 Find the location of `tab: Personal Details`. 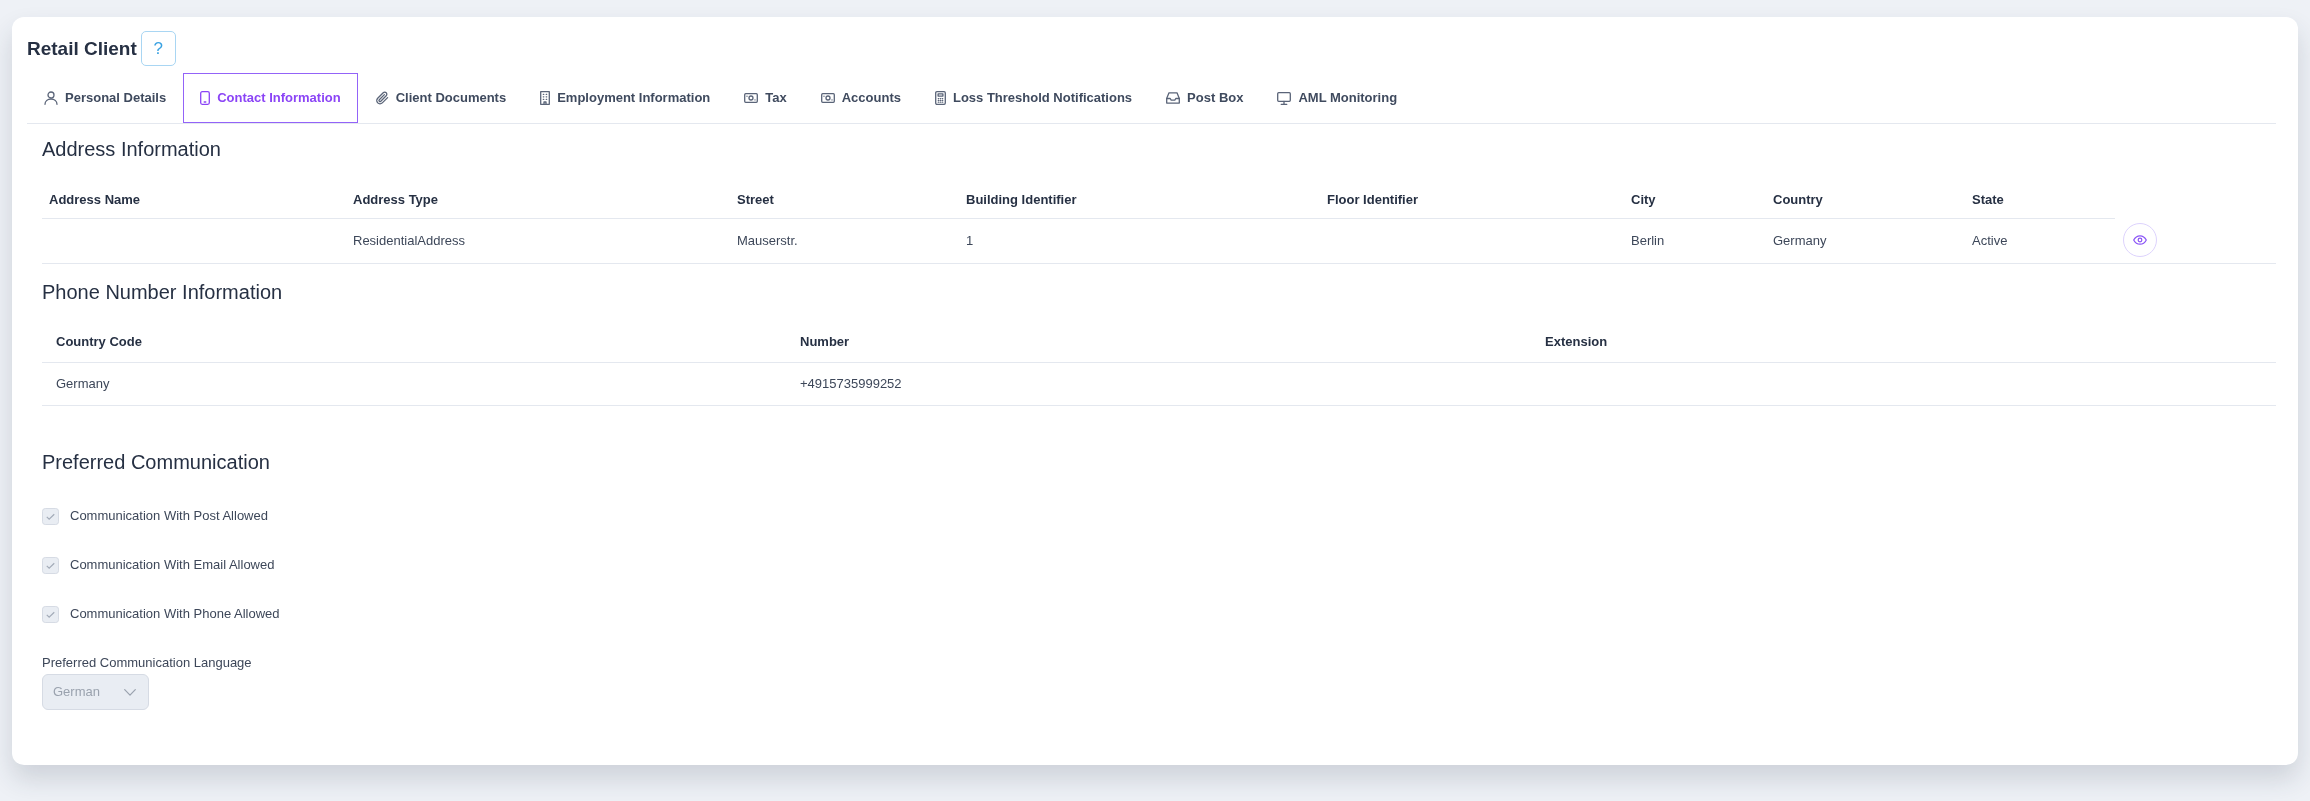

tab: Personal Details is located at coordinates (105, 98).